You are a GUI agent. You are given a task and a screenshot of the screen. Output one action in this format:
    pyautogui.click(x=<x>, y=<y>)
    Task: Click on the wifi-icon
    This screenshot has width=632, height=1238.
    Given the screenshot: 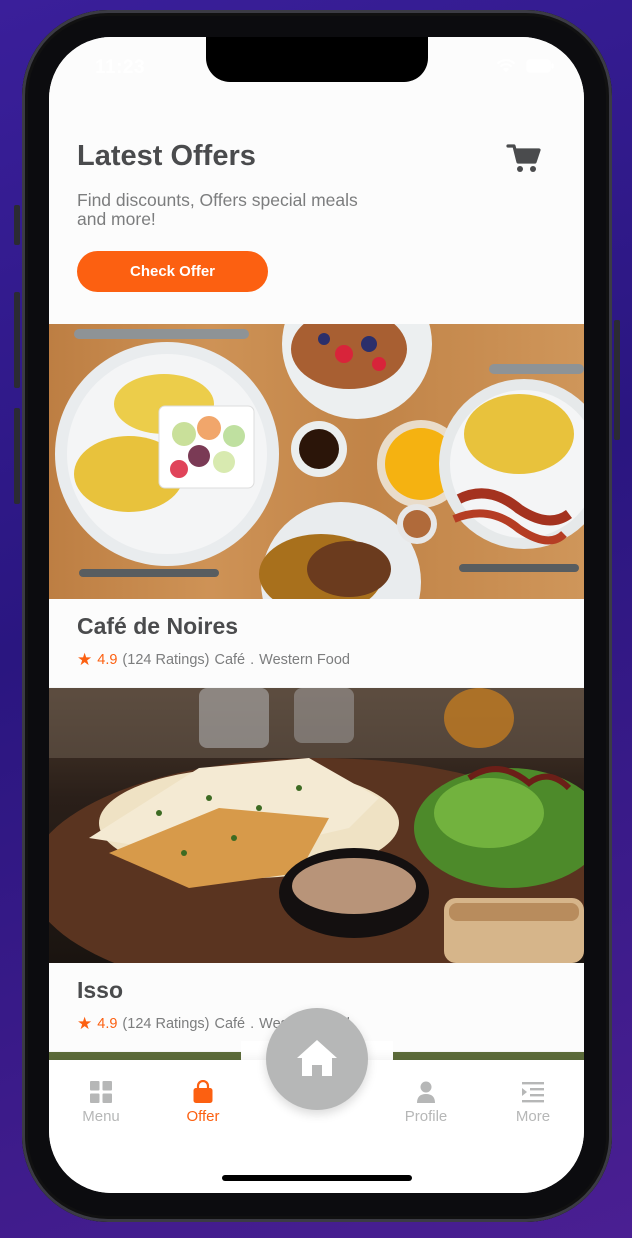 What is the action you would take?
    pyautogui.click(x=506, y=65)
    